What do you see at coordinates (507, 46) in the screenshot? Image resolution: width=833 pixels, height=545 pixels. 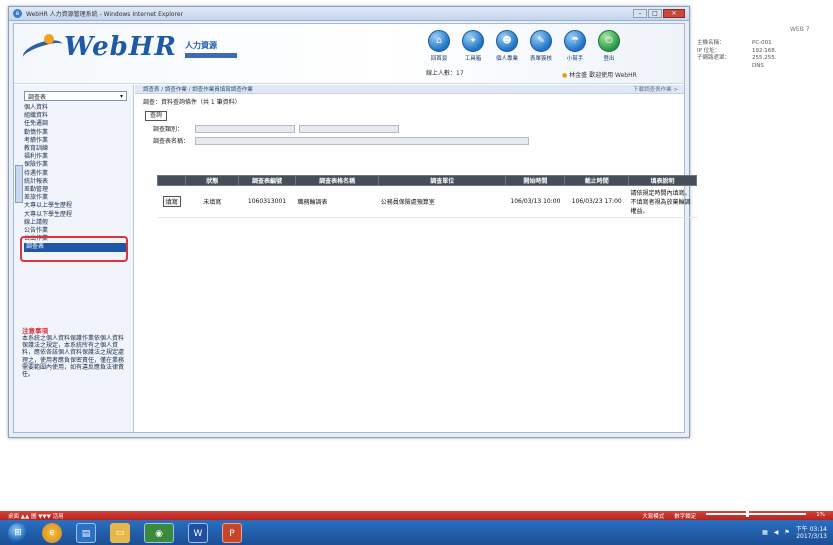 I see `nav-personal: ☻ 個人專業` at bounding box center [507, 46].